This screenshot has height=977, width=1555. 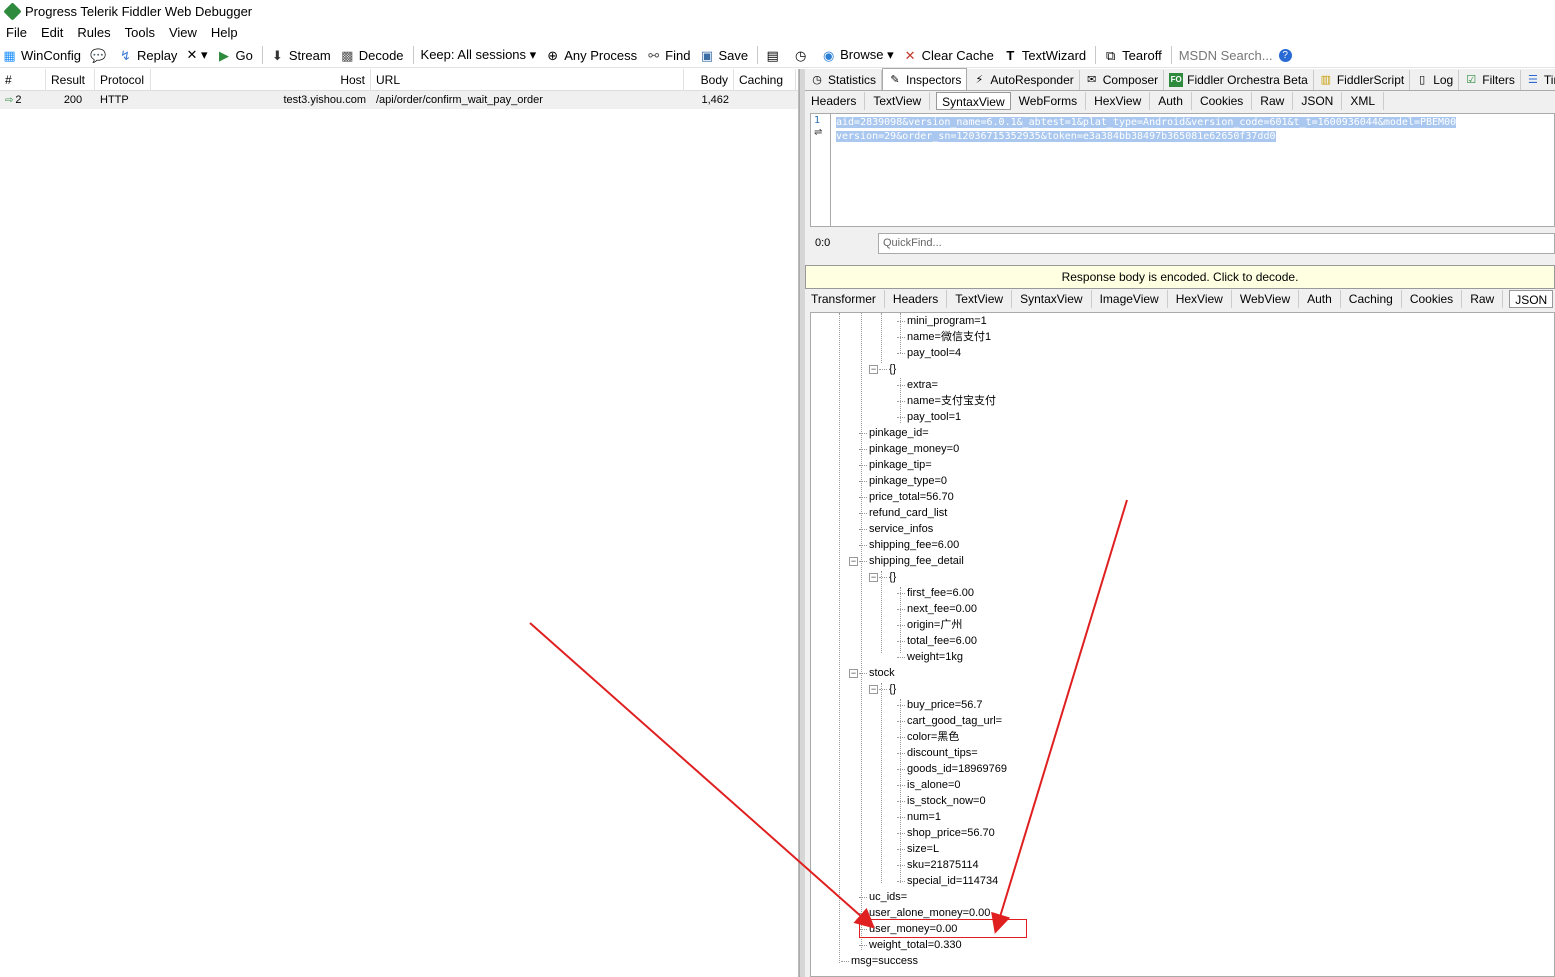 I want to click on req-tab-raw: Raw, so click(x=1276, y=101).